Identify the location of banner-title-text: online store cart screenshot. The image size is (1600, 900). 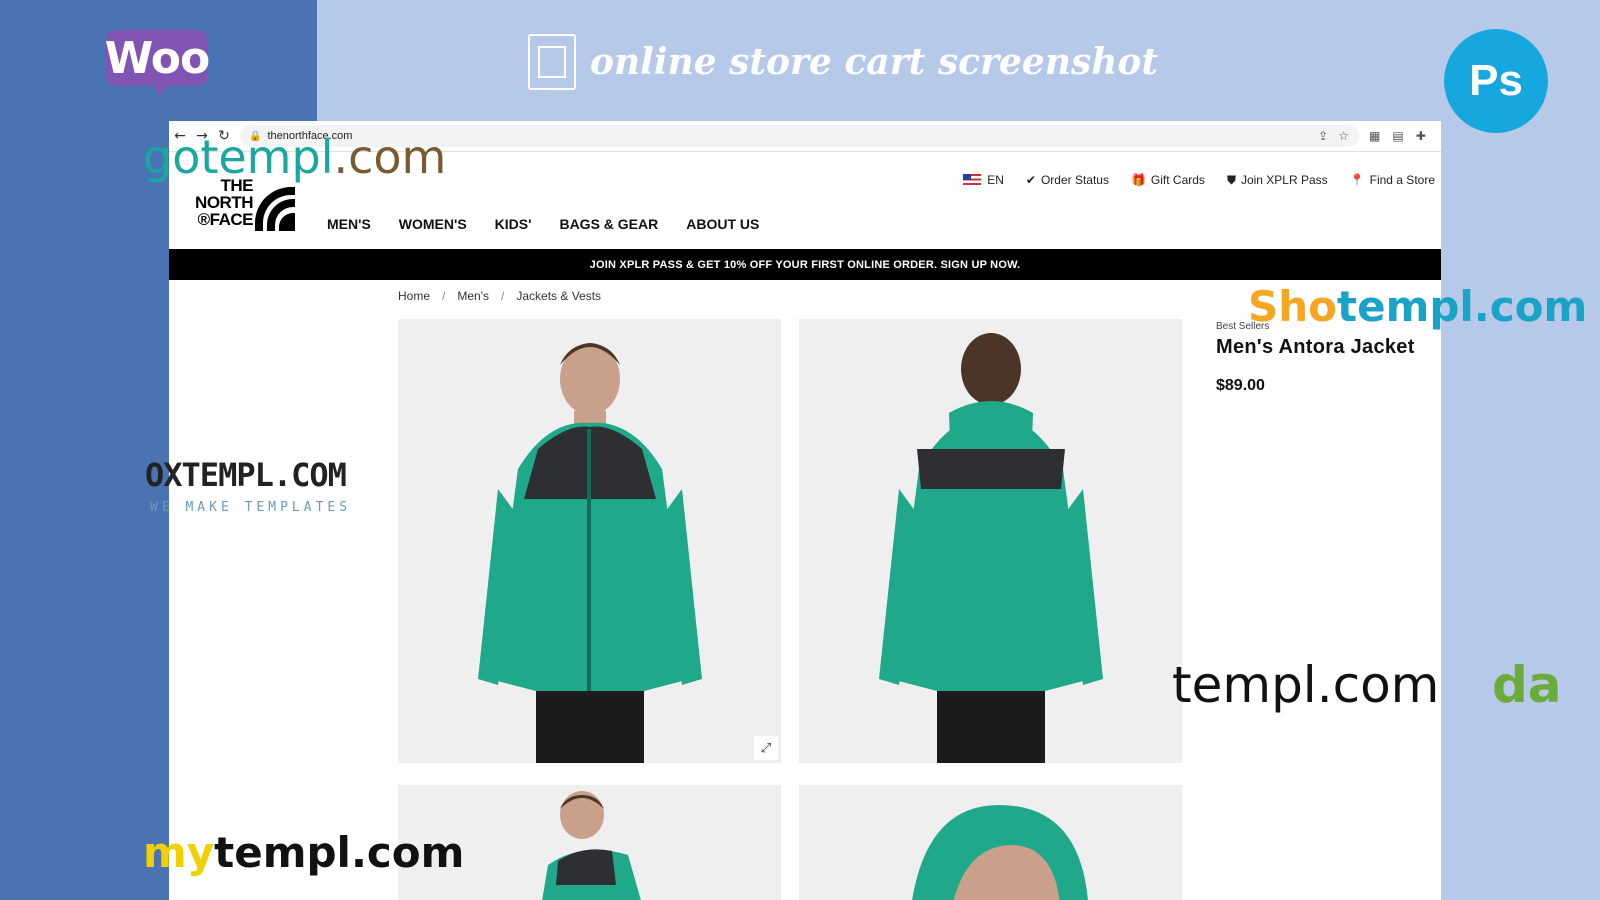
(874, 62).